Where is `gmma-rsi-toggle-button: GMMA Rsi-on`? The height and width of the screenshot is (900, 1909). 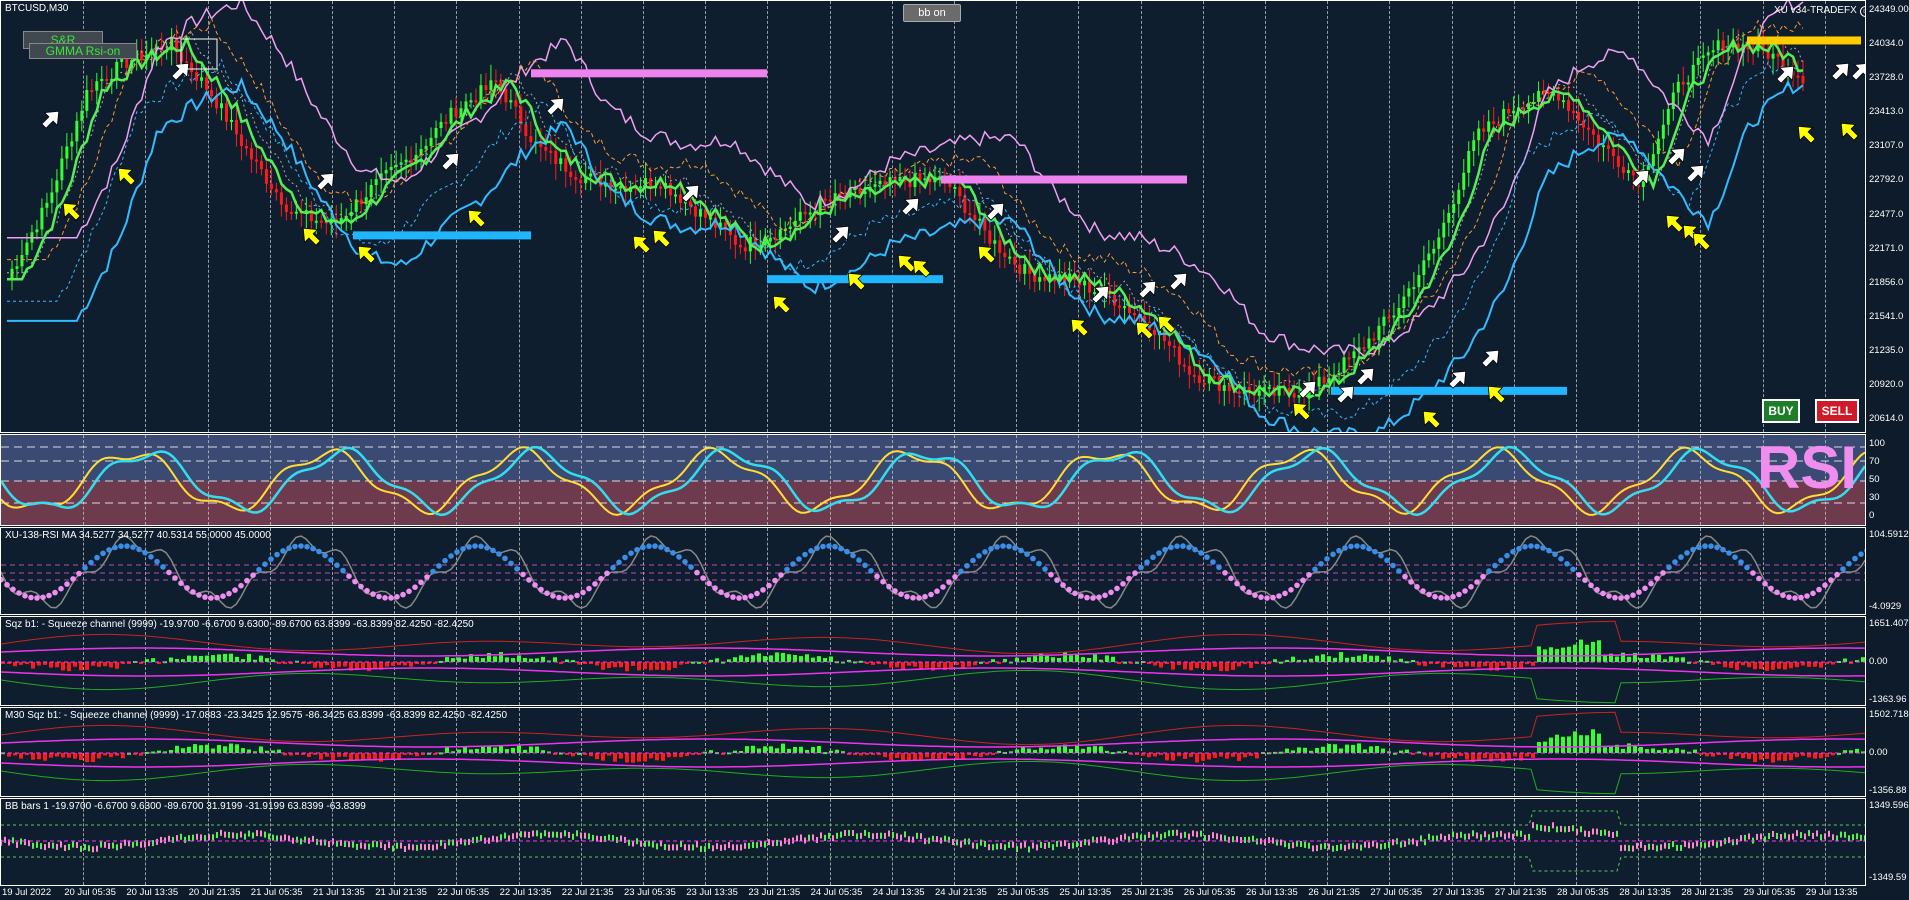 gmma-rsi-toggle-button: GMMA Rsi-on is located at coordinates (83, 51).